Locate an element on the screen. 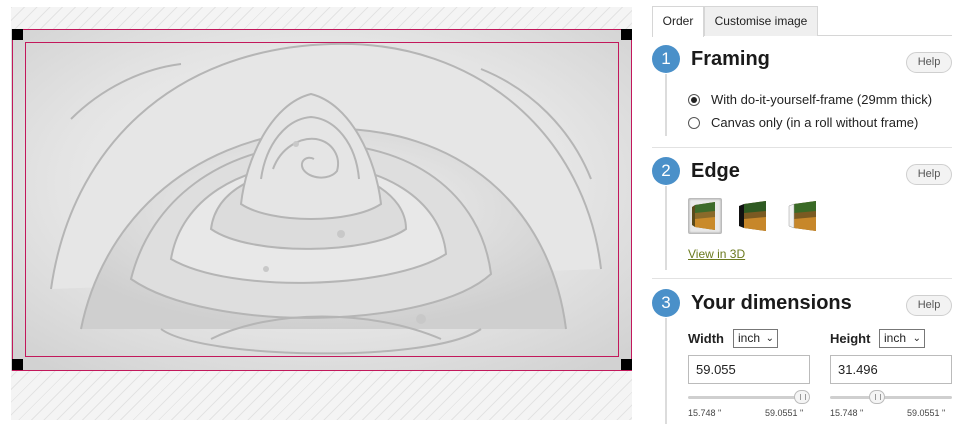 Image resolution: width=961 pixels, height=424 pixels. resize-handle-bottom-right is located at coordinates (626, 364).